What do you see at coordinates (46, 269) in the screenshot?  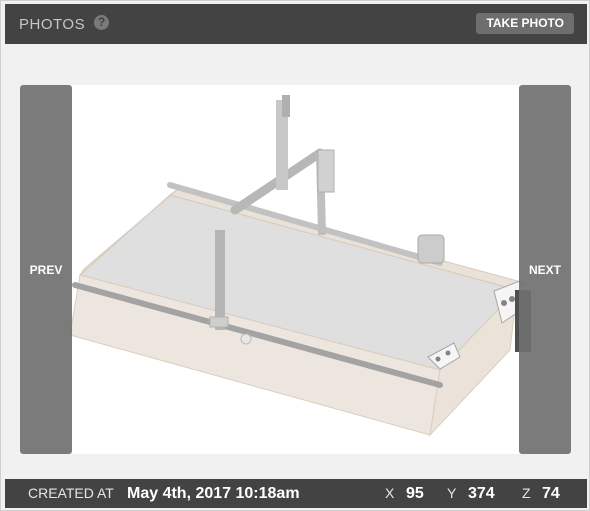 I see `prev-button: PREV` at bounding box center [46, 269].